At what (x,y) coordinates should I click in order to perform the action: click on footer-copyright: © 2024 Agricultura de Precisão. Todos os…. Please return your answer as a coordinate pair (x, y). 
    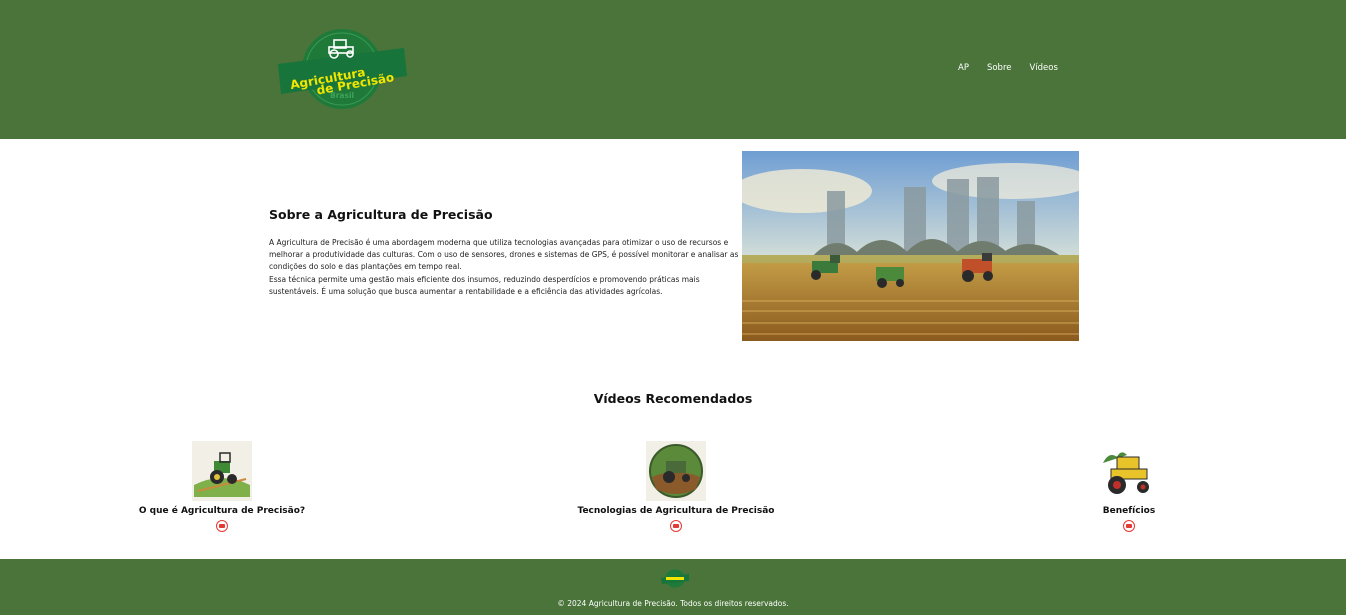
    Looking at the image, I should click on (673, 603).